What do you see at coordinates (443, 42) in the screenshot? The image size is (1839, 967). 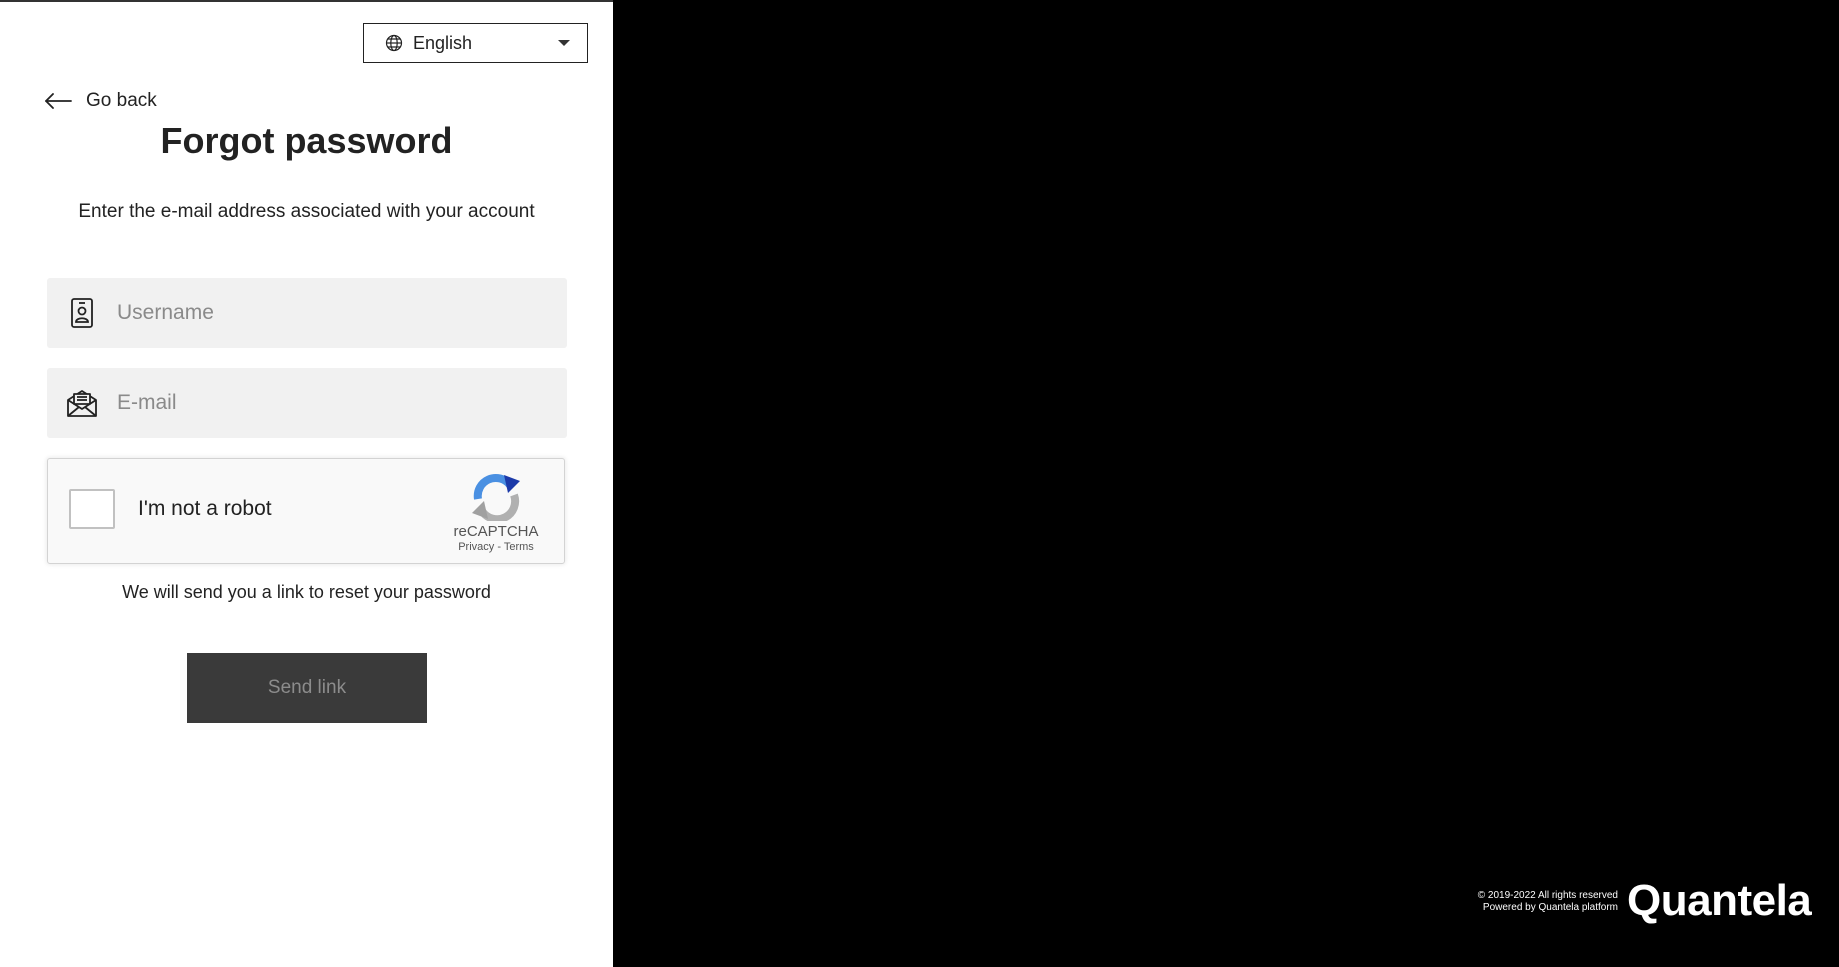 I see `language-value: English` at bounding box center [443, 42].